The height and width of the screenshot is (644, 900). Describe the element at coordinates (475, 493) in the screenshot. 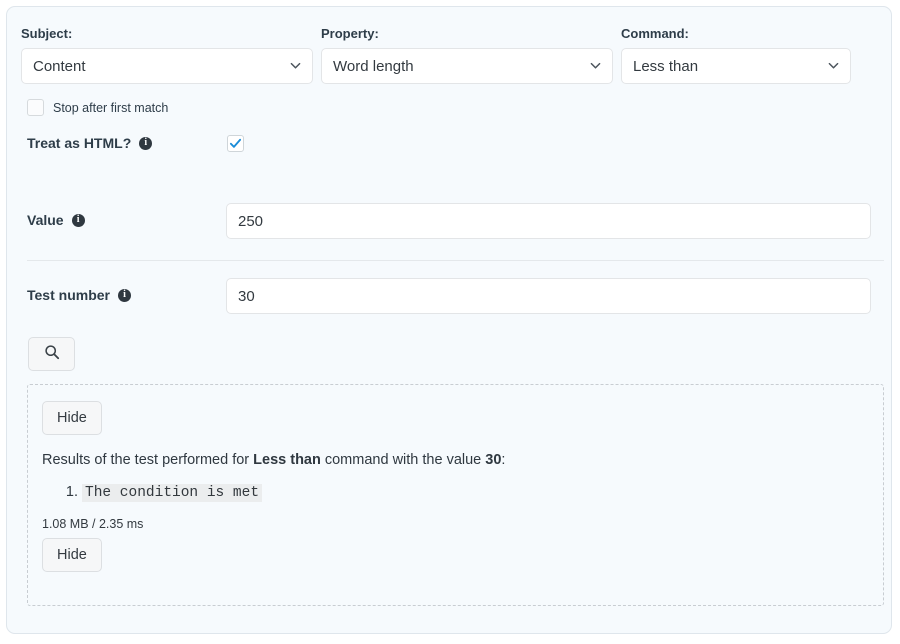

I see `list-item: The condition is met` at that location.